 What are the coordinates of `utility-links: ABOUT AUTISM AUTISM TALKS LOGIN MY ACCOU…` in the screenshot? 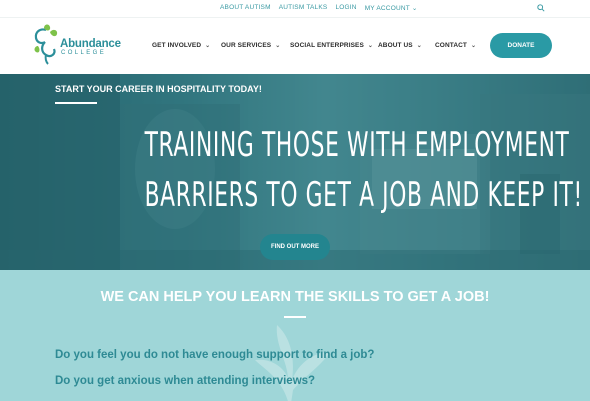 It's located at (318, 8).